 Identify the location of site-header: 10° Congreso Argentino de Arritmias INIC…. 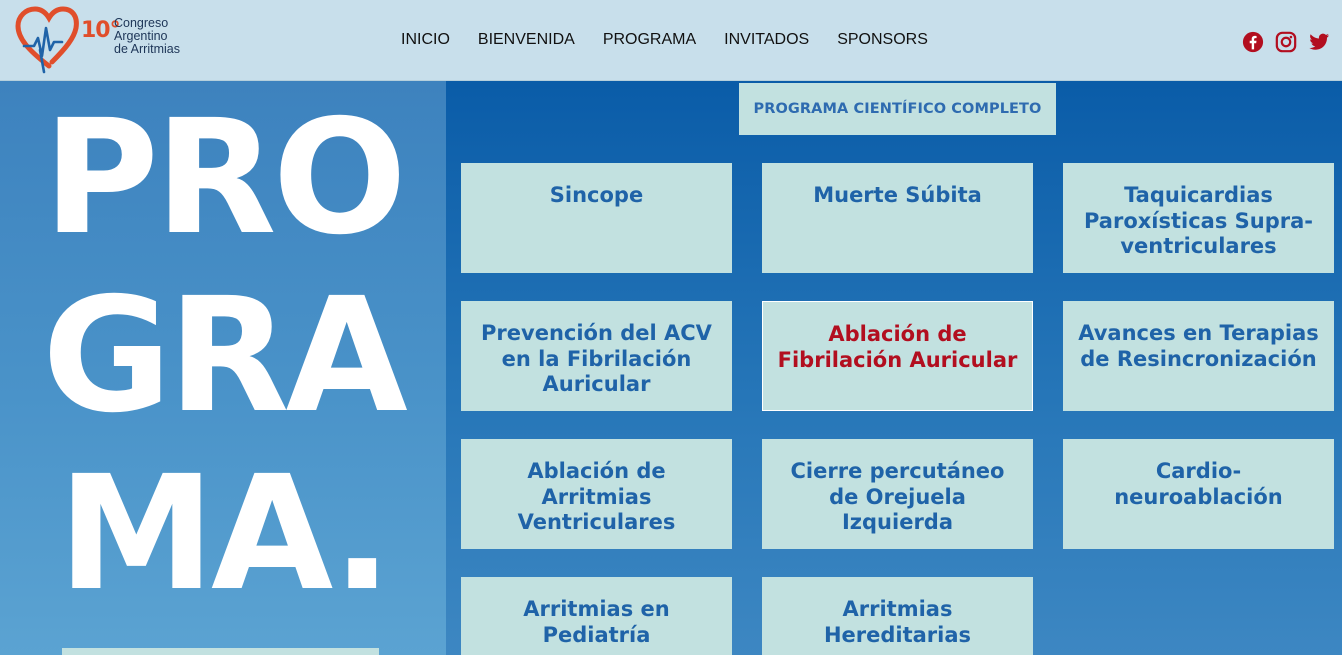
(671, 40).